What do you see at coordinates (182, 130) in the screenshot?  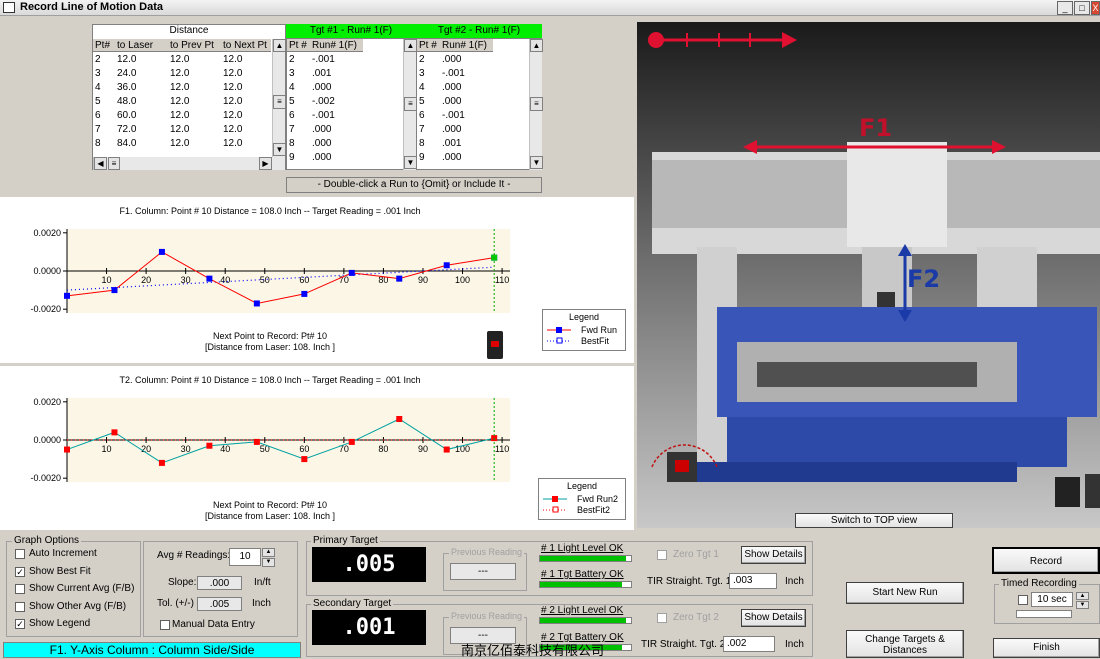 I see `table-row: 7 72.0 12.0 12.0` at bounding box center [182, 130].